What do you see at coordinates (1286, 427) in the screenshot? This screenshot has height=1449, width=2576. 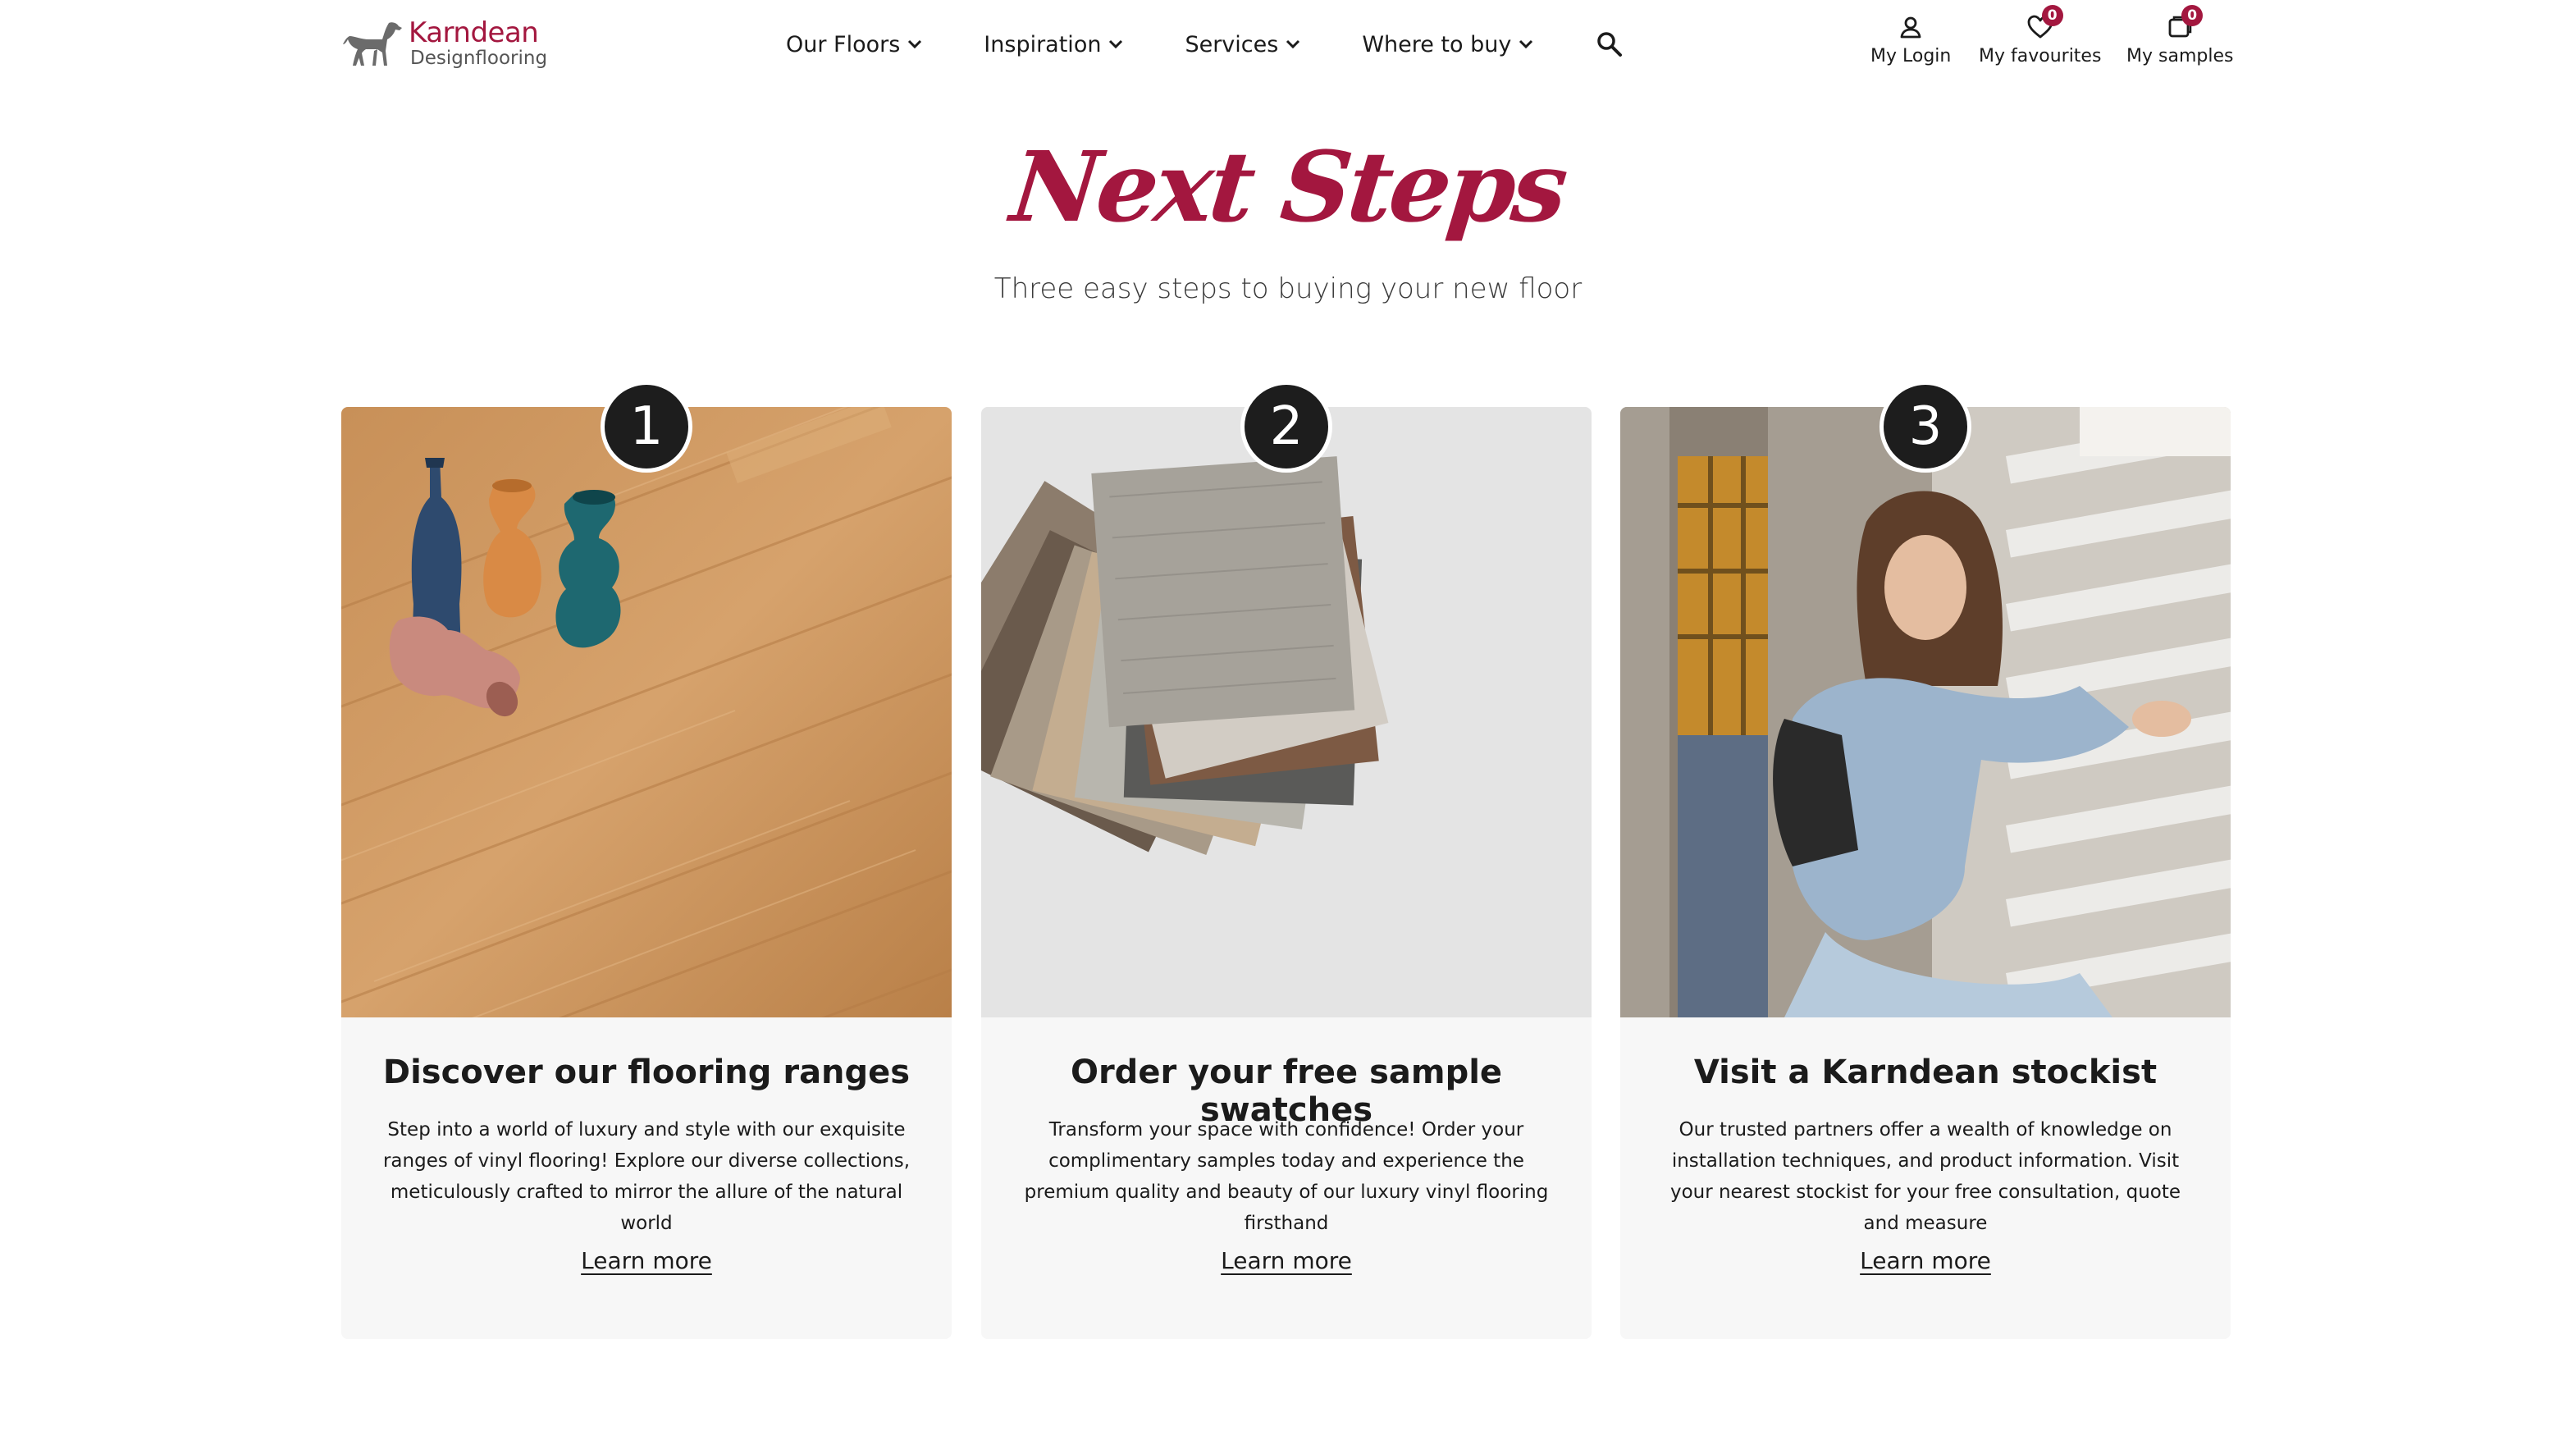 I see `step-number-badge: 2` at bounding box center [1286, 427].